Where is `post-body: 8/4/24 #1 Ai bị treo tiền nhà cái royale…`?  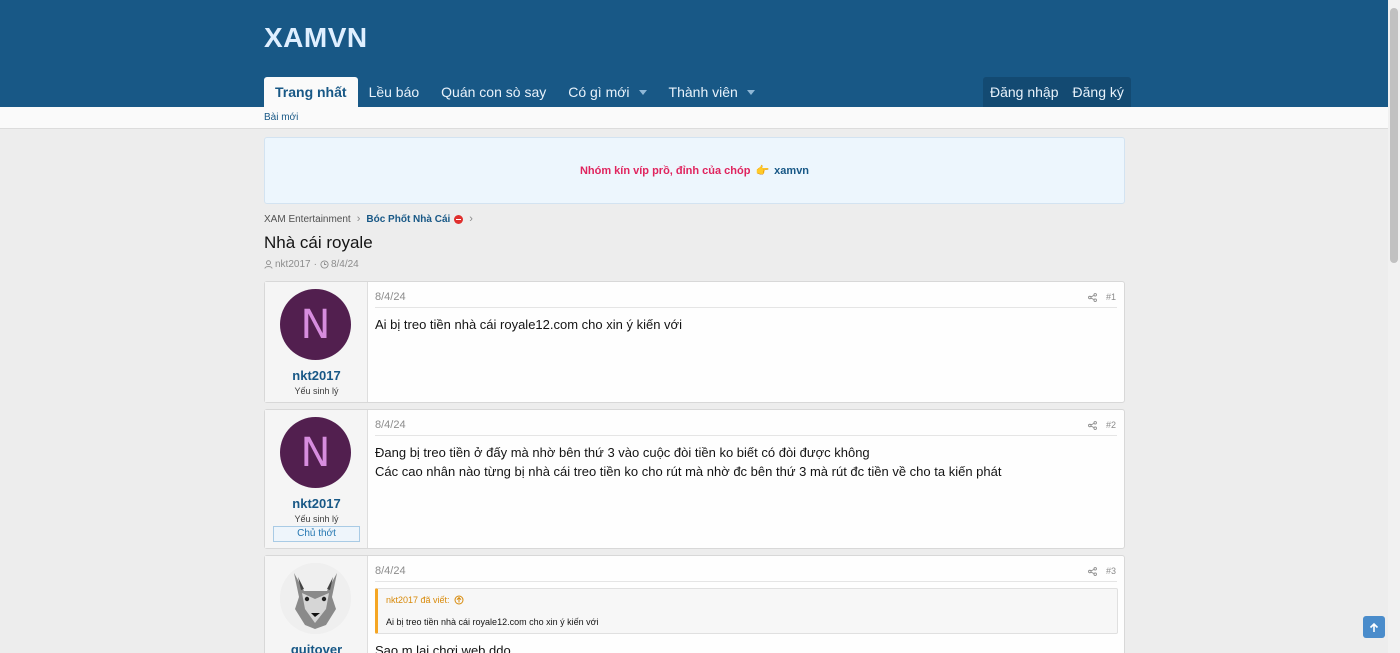
post-body: 8/4/24 #1 Ai bị treo tiền nhà cái royale… is located at coordinates (746, 342).